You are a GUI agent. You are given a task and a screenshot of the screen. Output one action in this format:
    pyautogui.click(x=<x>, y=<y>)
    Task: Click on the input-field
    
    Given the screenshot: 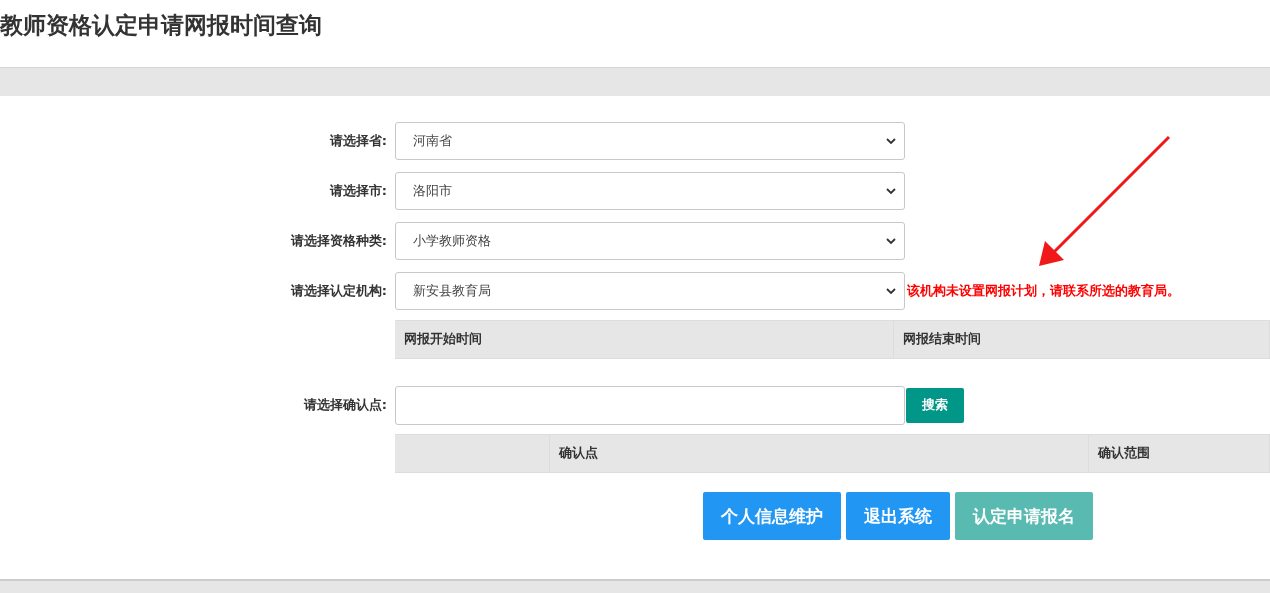 What is the action you would take?
    pyautogui.click(x=650, y=405)
    